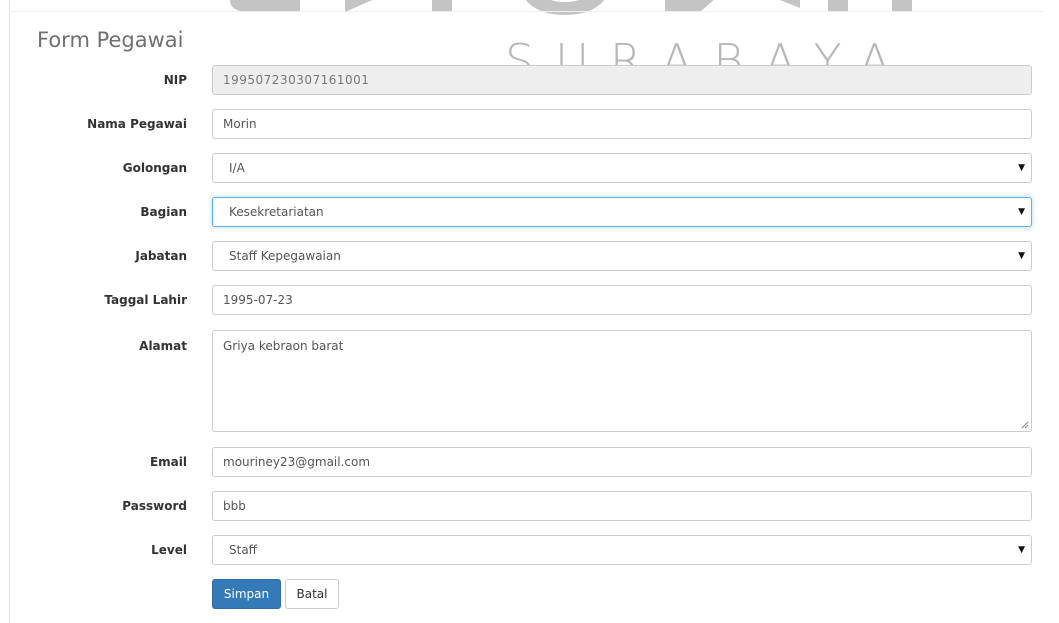 The width and height of the screenshot is (1059, 623). I want to click on email-label: Email, so click(168, 462).